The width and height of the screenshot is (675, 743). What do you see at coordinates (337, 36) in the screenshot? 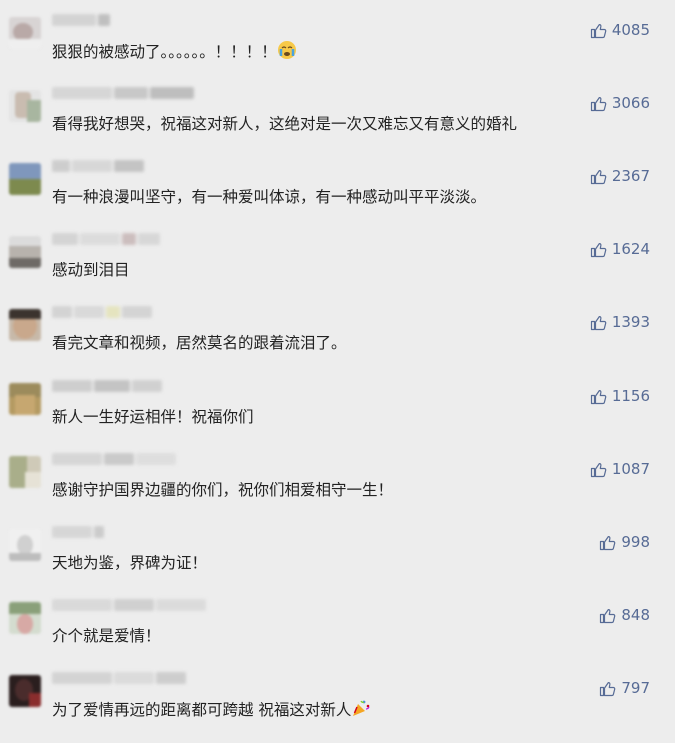
I see `comment-item: 狠狠的被感动了。。。。。。！！！！ 4085` at bounding box center [337, 36].